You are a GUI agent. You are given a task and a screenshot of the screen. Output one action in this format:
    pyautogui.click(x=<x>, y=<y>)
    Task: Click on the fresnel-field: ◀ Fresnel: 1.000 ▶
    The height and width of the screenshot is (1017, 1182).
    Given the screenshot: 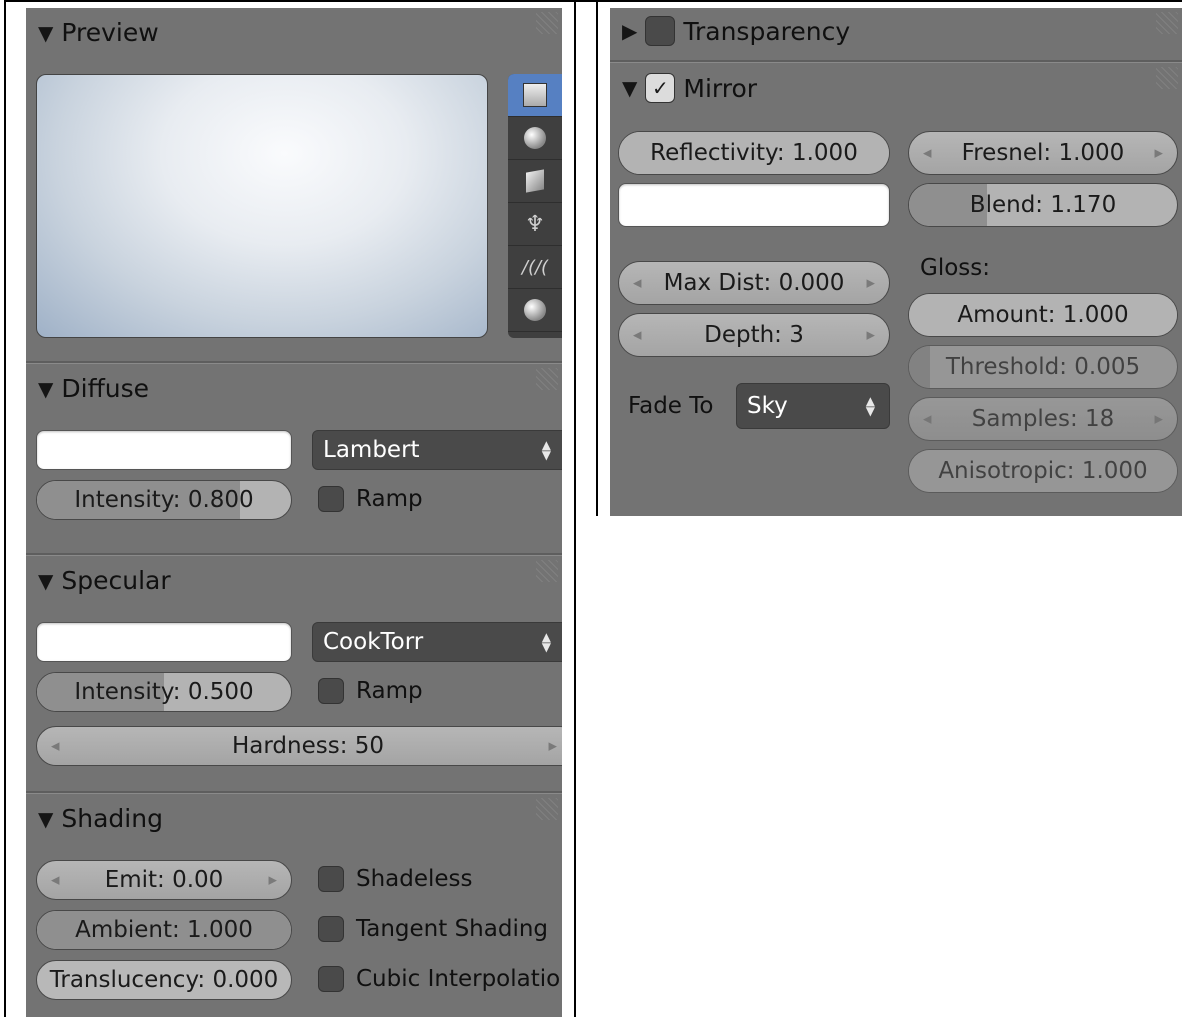 What is the action you would take?
    pyautogui.click(x=1043, y=153)
    